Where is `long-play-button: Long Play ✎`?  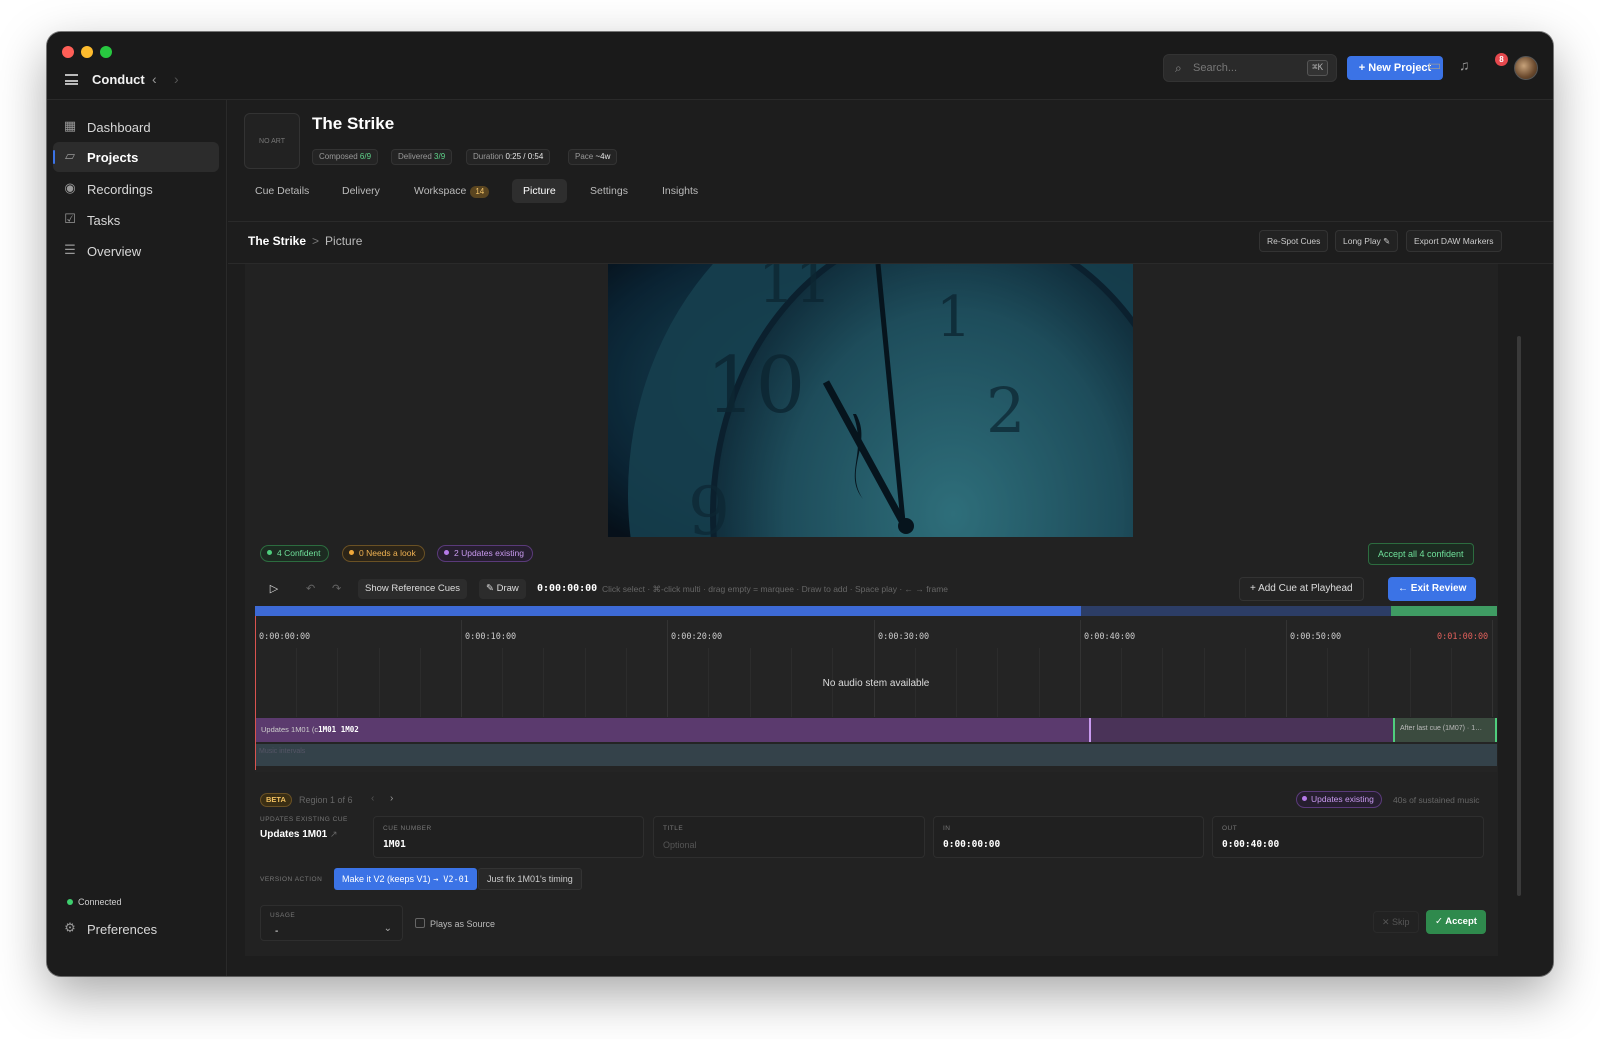 long-play-button: Long Play ✎ is located at coordinates (1367, 241).